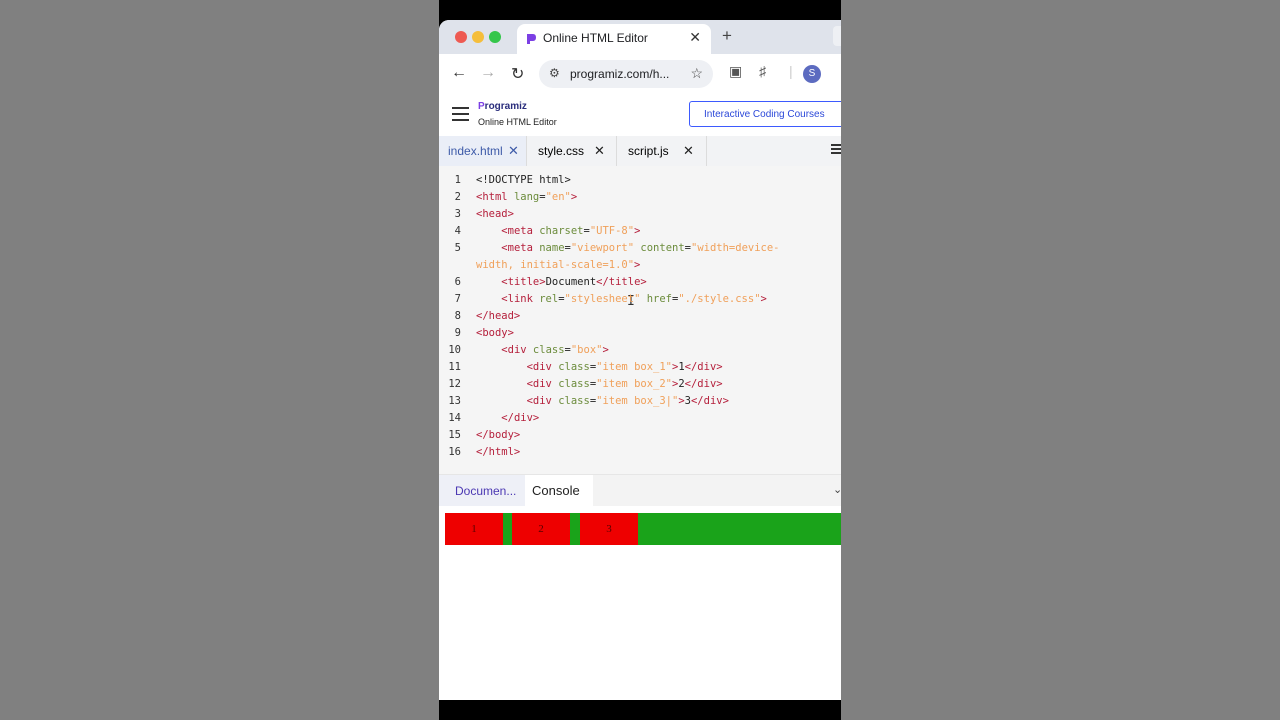  What do you see at coordinates (454, 367) in the screenshot?
I see `line-number: 11` at bounding box center [454, 367].